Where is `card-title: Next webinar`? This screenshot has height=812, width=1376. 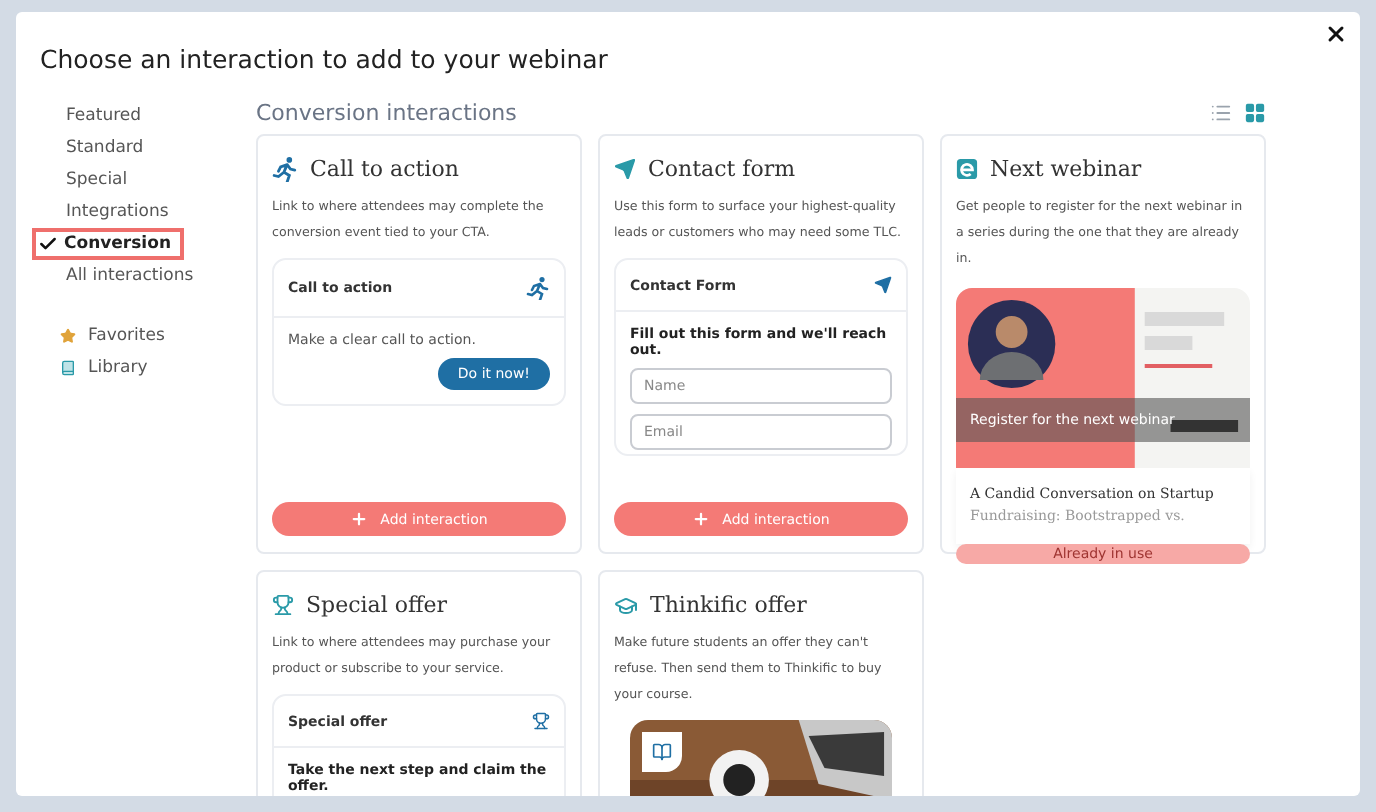 card-title: Next webinar is located at coordinates (1066, 169).